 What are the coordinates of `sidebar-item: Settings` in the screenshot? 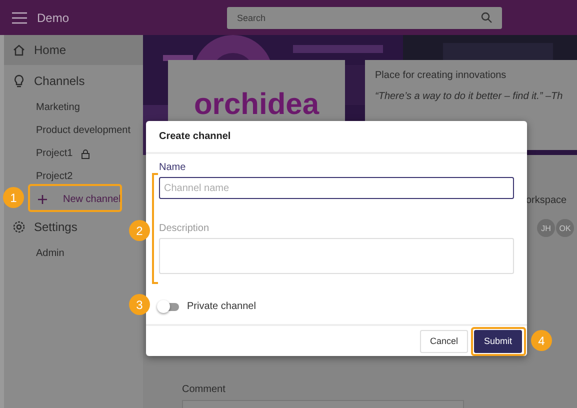 It's located at (44, 226).